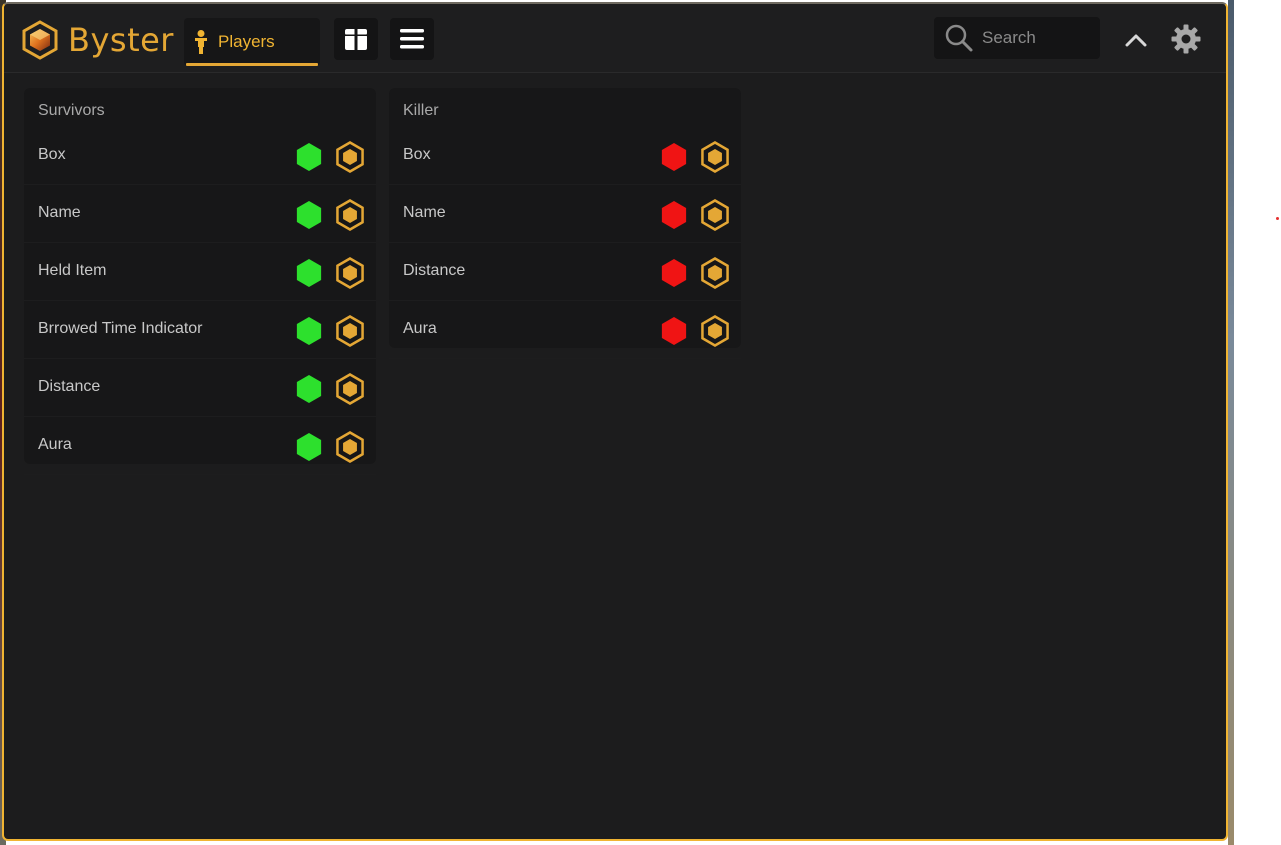 This screenshot has height=845, width=1281. I want to click on setting-row: Held Item, so click(200, 272).